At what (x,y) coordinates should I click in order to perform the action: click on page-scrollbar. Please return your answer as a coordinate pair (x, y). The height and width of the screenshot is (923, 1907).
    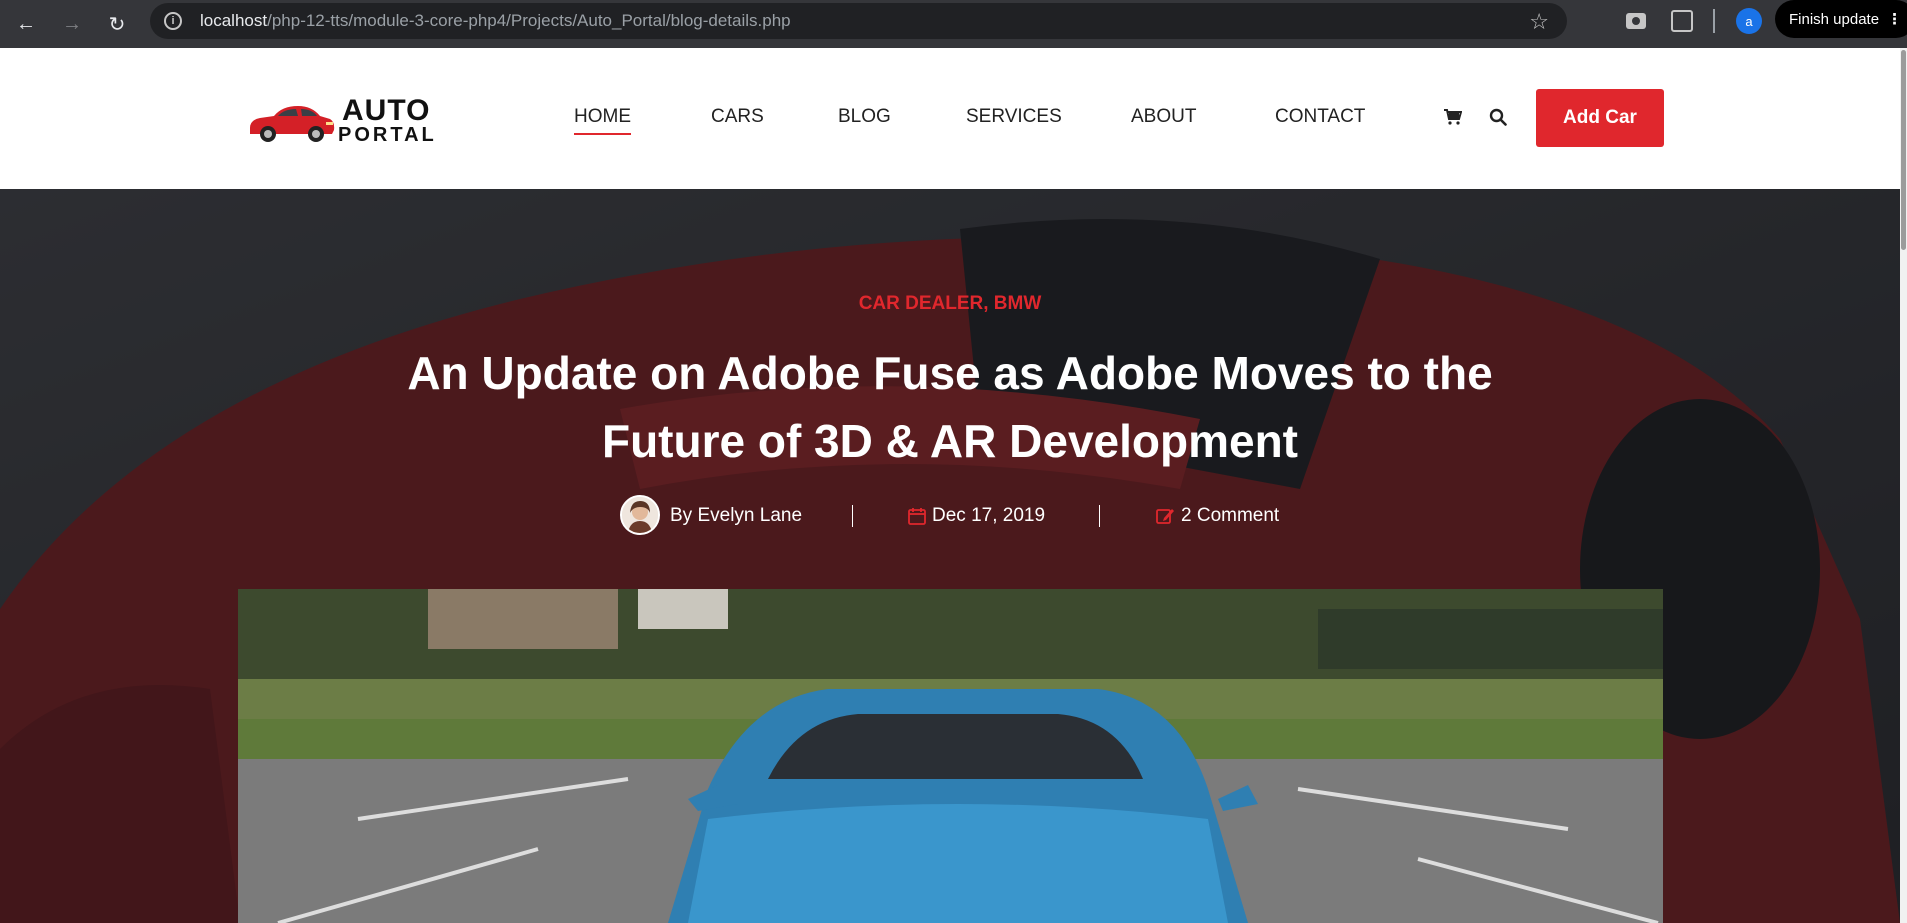
    Looking at the image, I should click on (1903, 485).